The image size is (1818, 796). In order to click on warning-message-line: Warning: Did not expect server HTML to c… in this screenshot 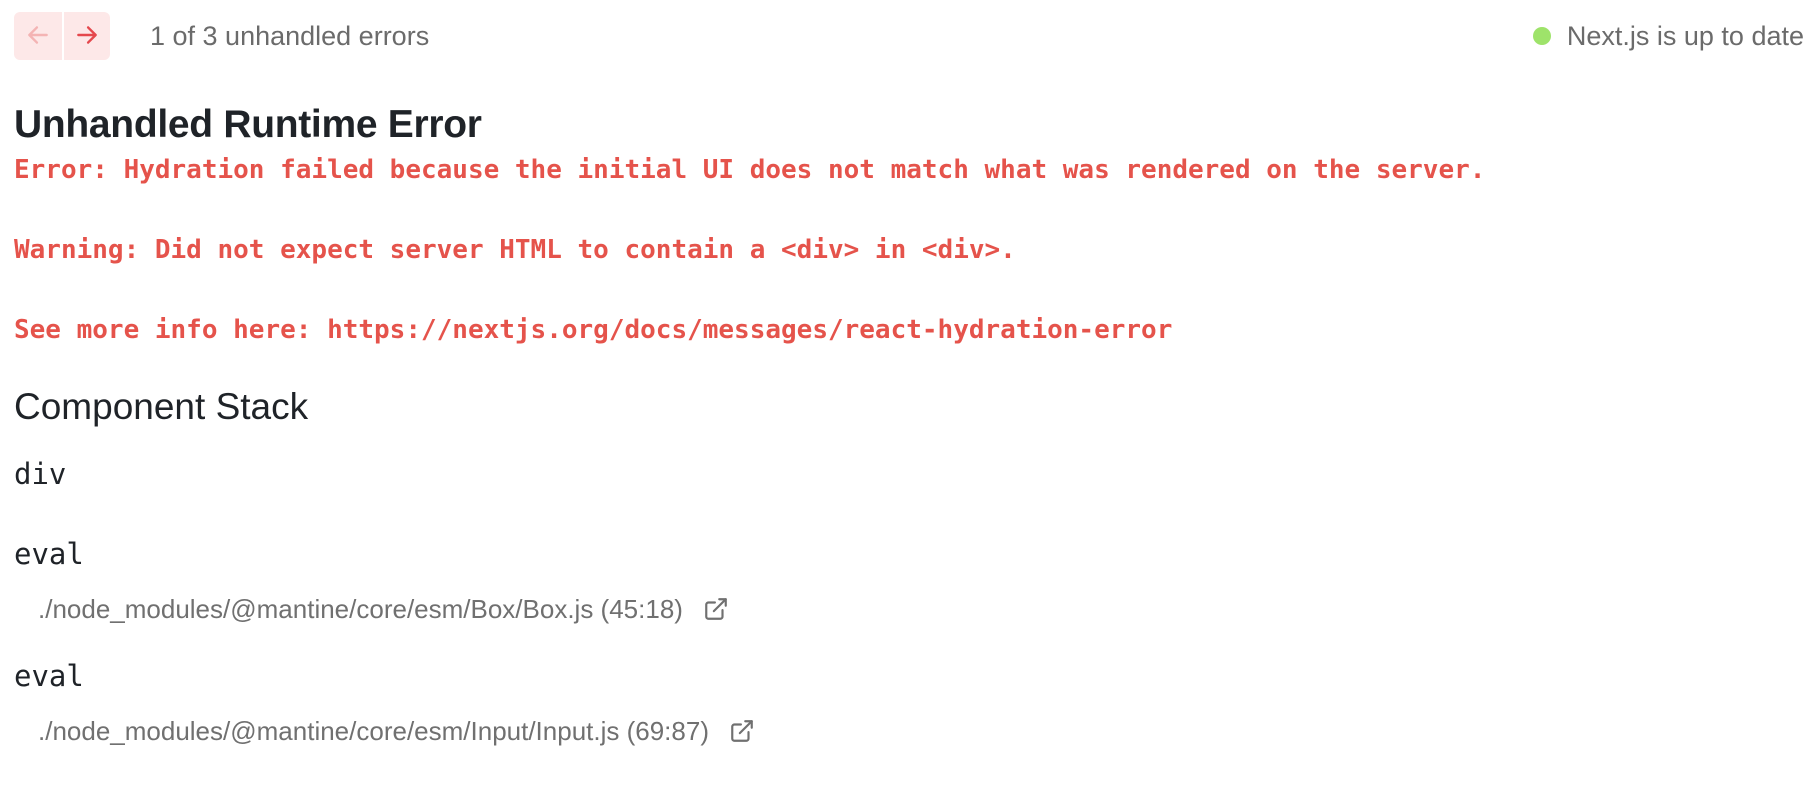, I will do `click(515, 250)`.